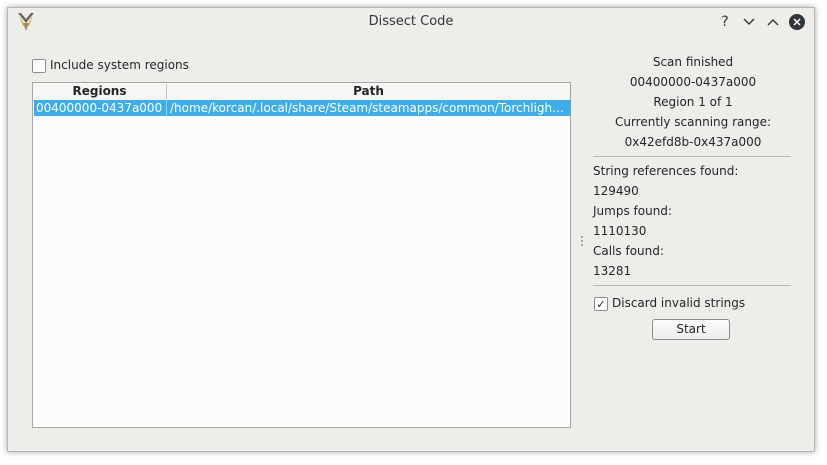 This screenshot has width=827, height=465. I want to click on discard-invalid-strings-checkbox: ✓, so click(601, 304).